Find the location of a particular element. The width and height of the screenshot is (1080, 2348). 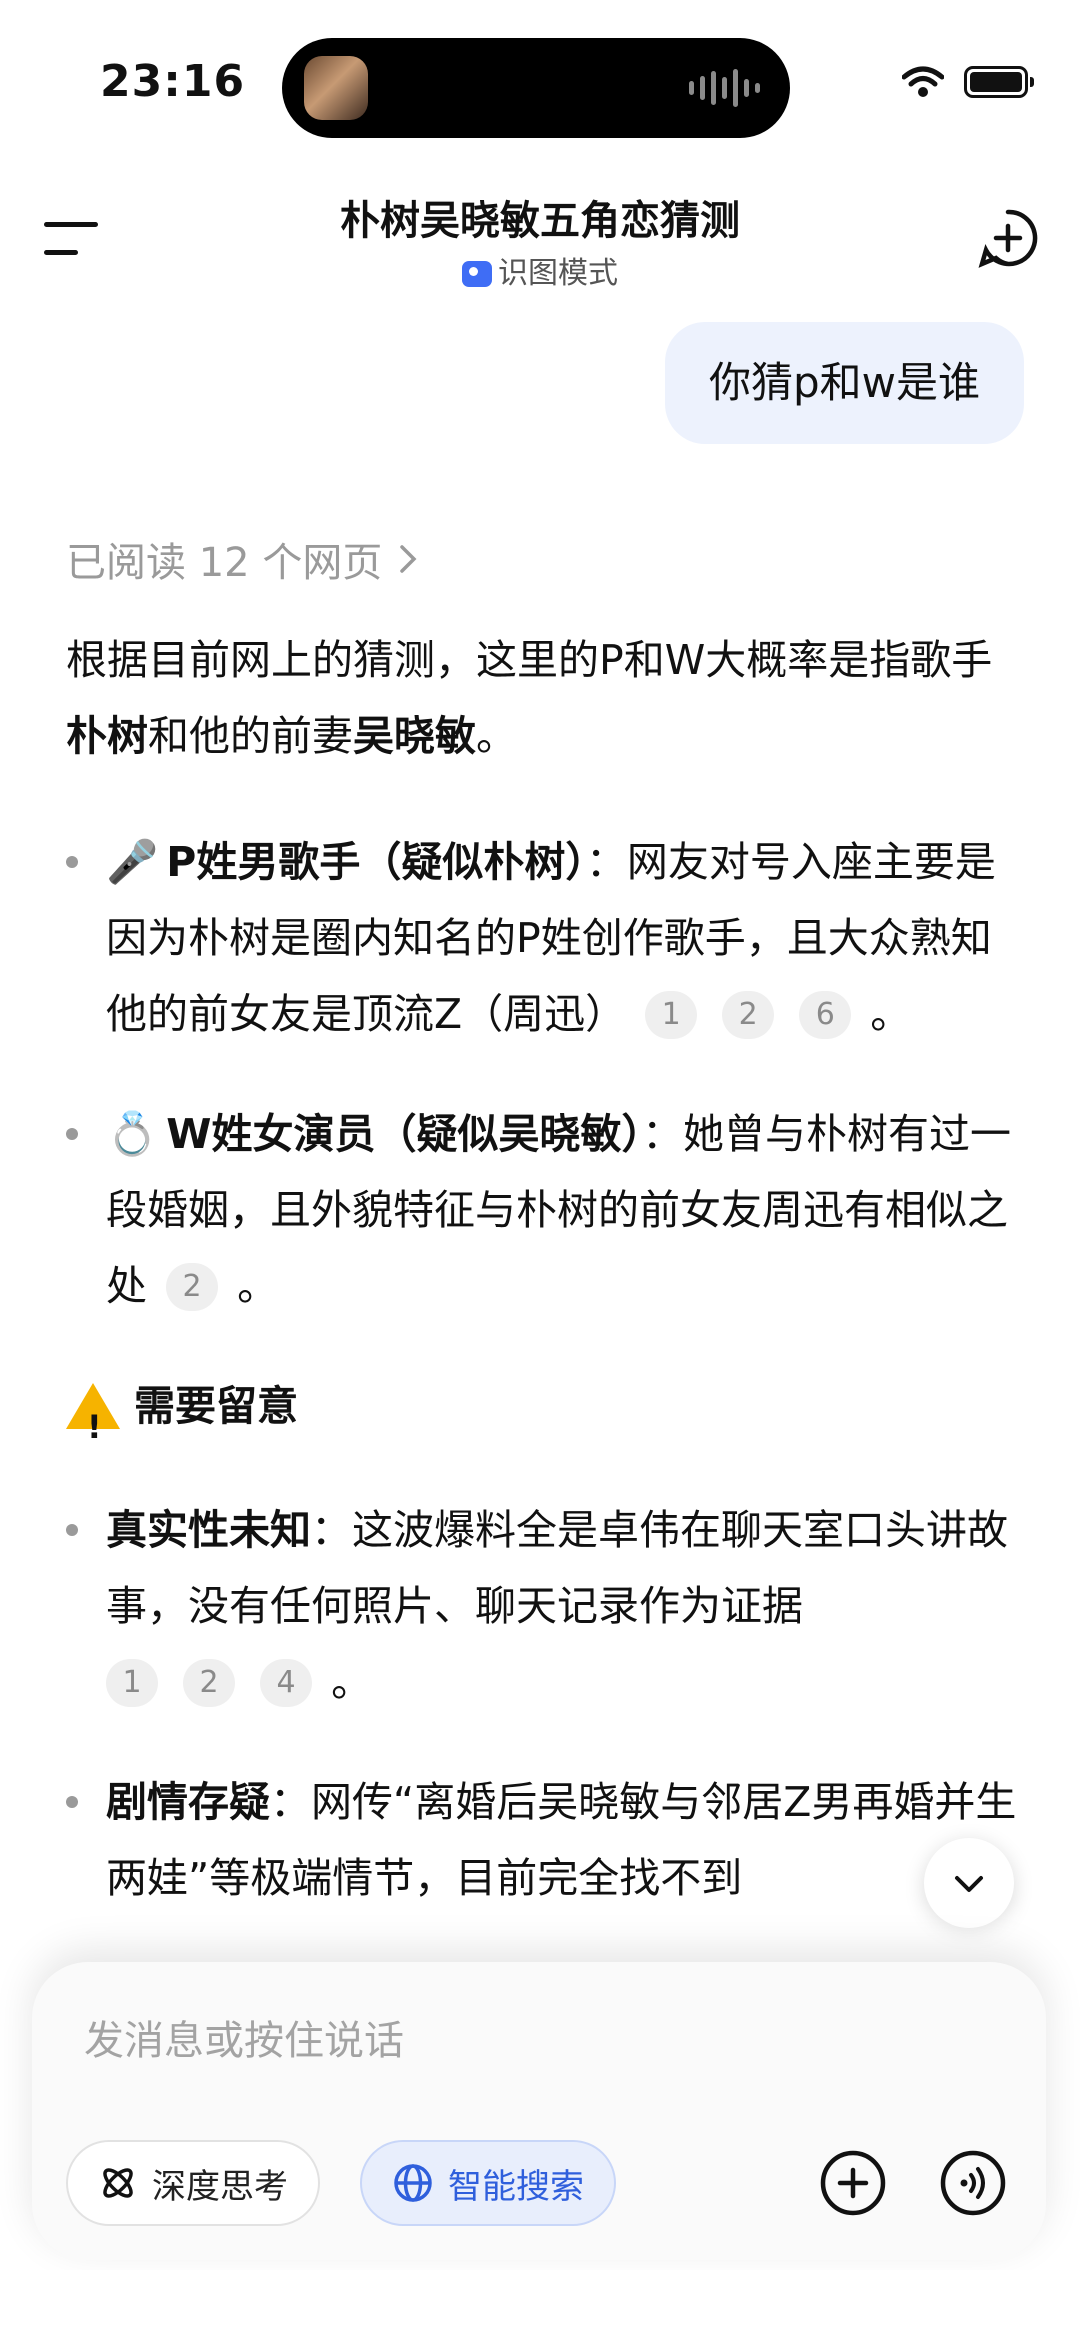

list-item: 剧情存疑：网传“离婚后吴晓敏与邻居Z男再婚并生两娃”等极端情节，目前完全找不到 is located at coordinates (546, 1840).